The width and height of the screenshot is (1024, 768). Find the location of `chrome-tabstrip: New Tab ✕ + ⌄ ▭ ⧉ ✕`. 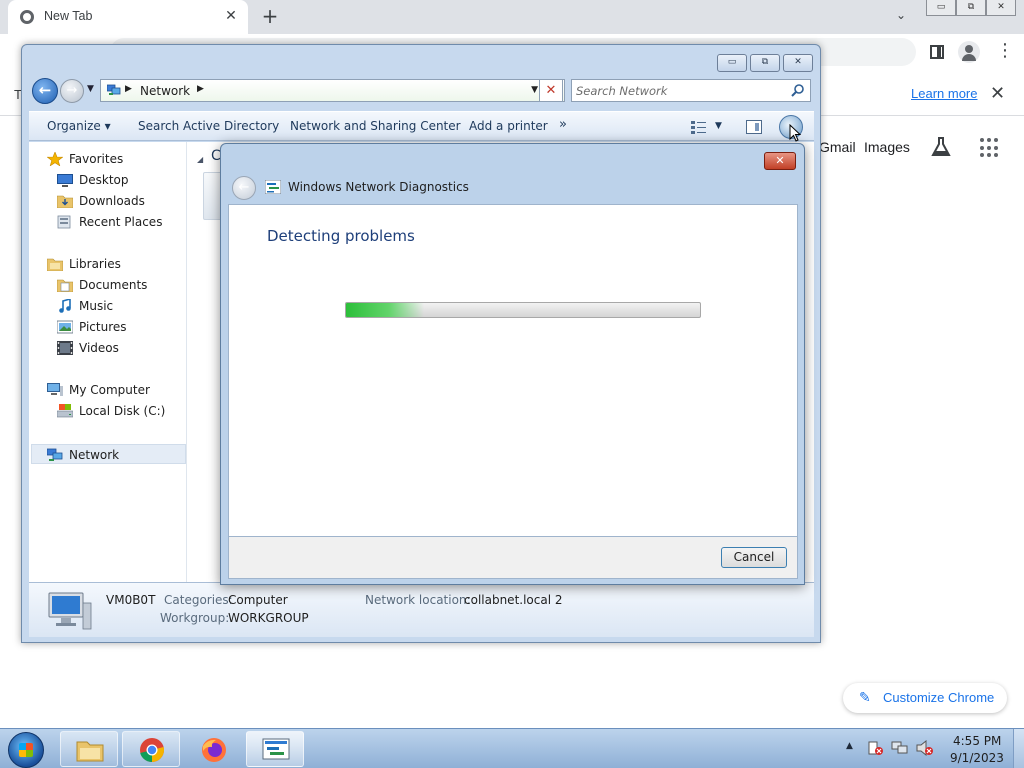

chrome-tabstrip: New Tab ✕ + ⌄ ▭ ⧉ ✕ is located at coordinates (512, 17).